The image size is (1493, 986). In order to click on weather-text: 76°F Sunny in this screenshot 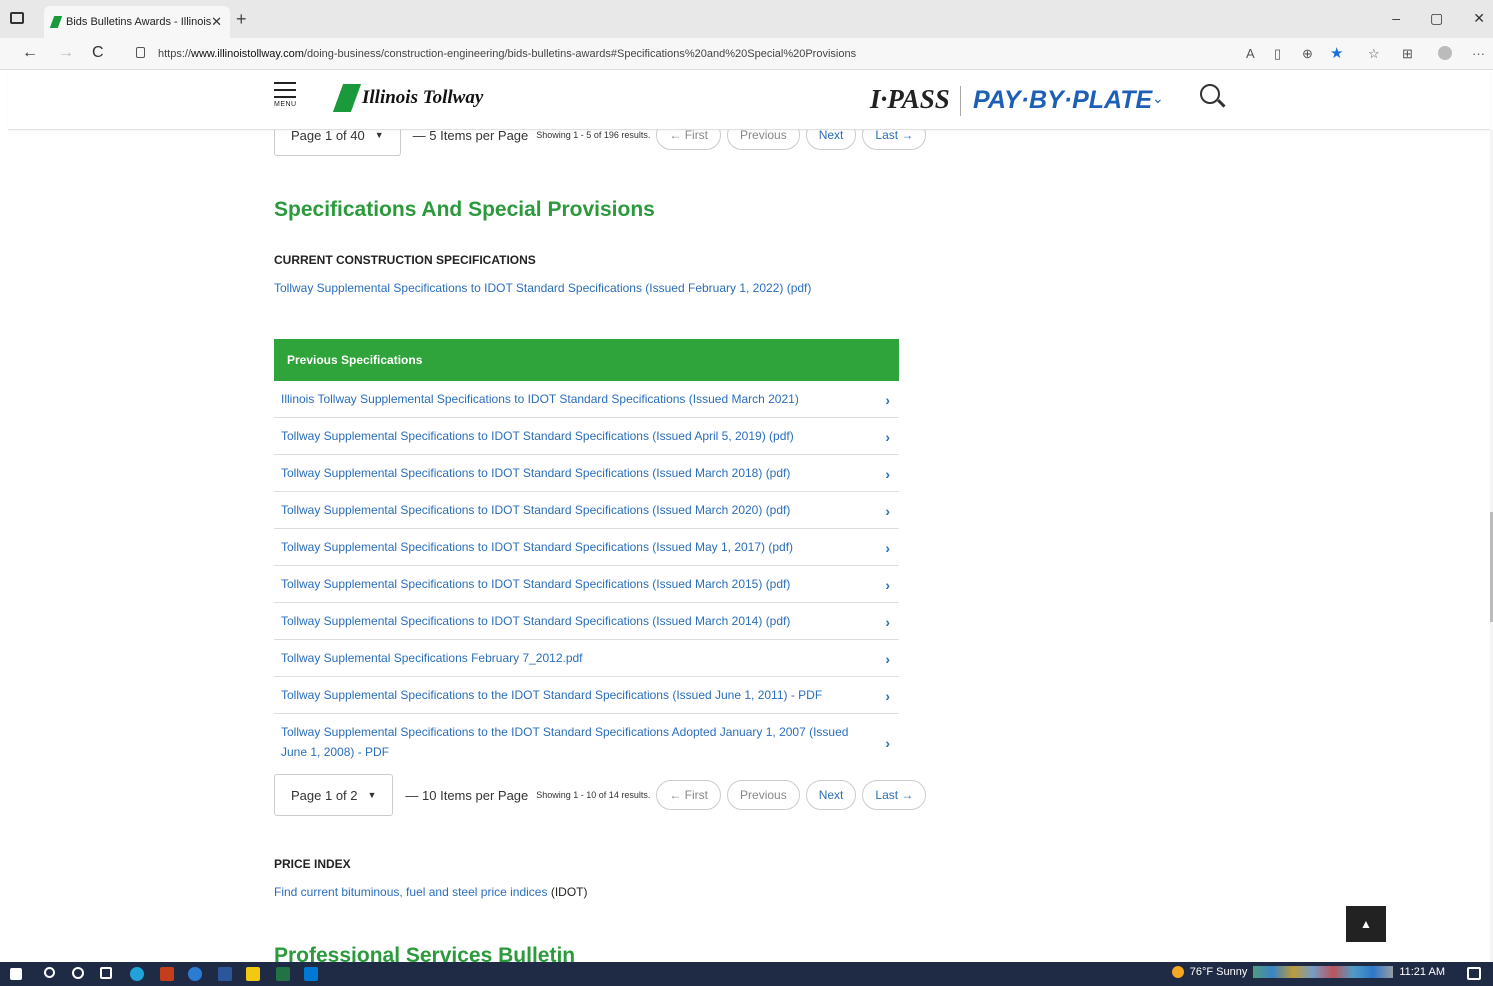, I will do `click(1219, 972)`.